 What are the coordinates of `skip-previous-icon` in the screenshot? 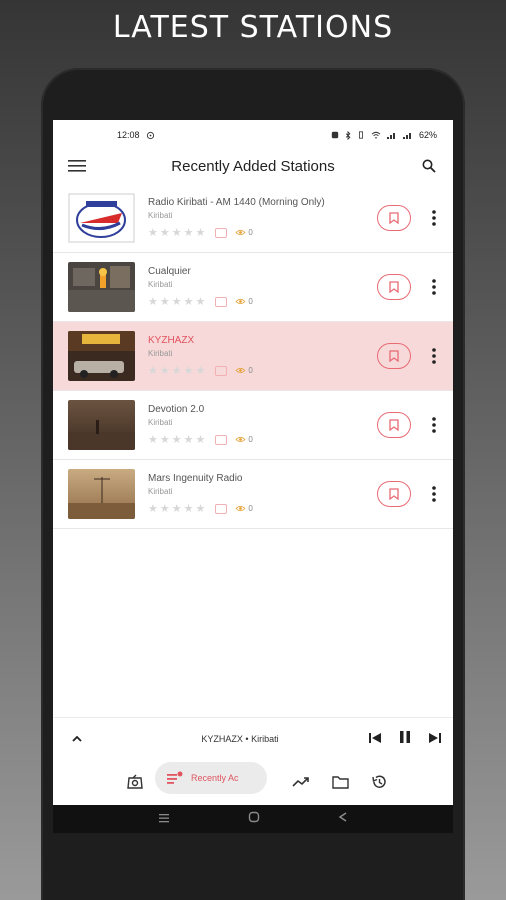 It's located at (375, 737).